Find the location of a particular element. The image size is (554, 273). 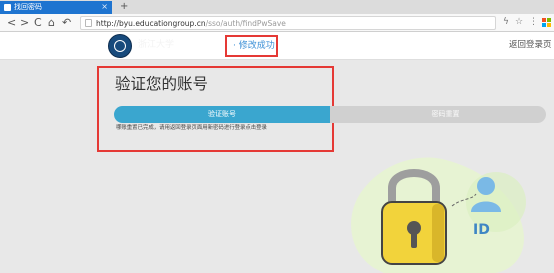

user-head-icon is located at coordinates (486, 186).